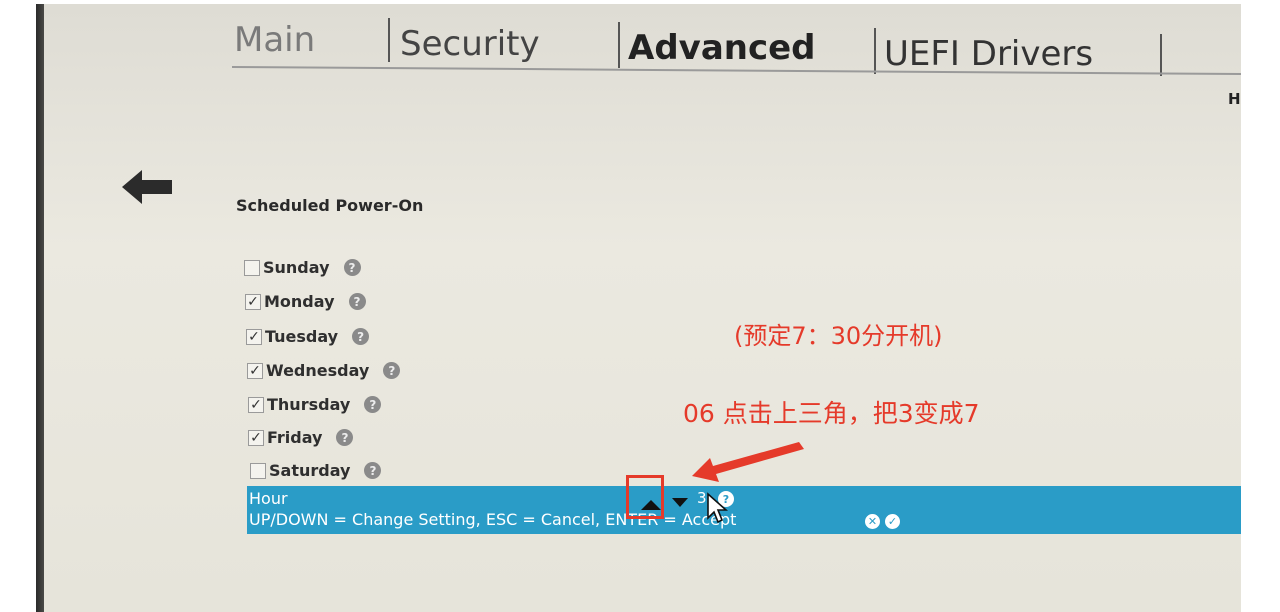  Describe the element at coordinates (40, 308) in the screenshot. I see `monitor-bezel-edge` at that location.